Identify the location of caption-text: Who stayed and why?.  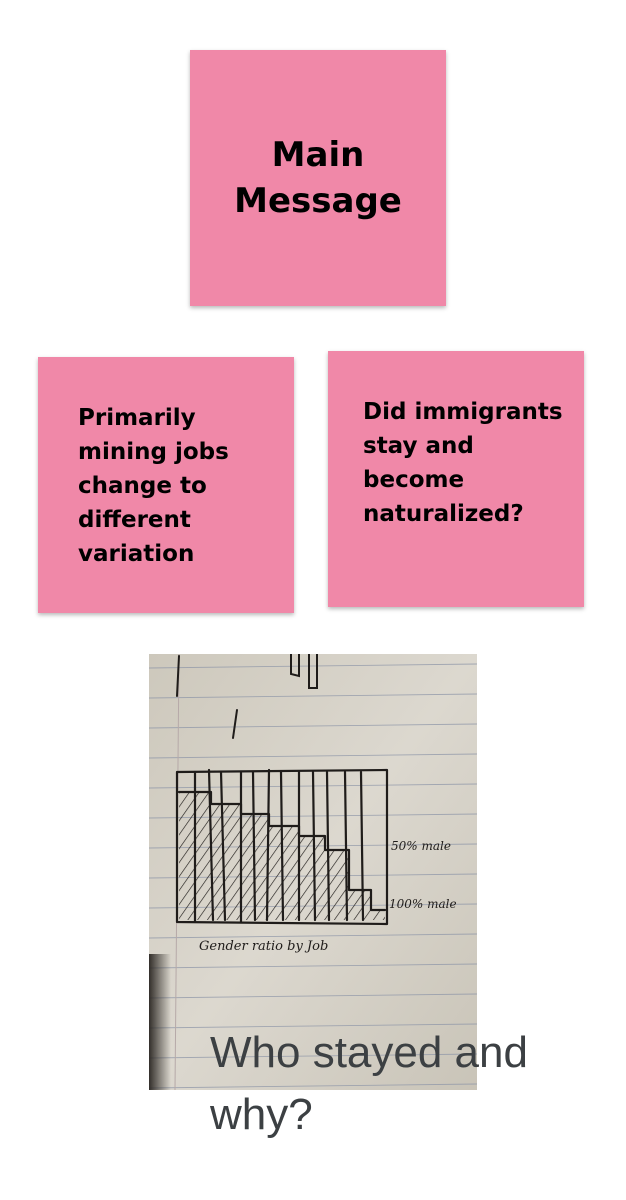
(369, 1083).